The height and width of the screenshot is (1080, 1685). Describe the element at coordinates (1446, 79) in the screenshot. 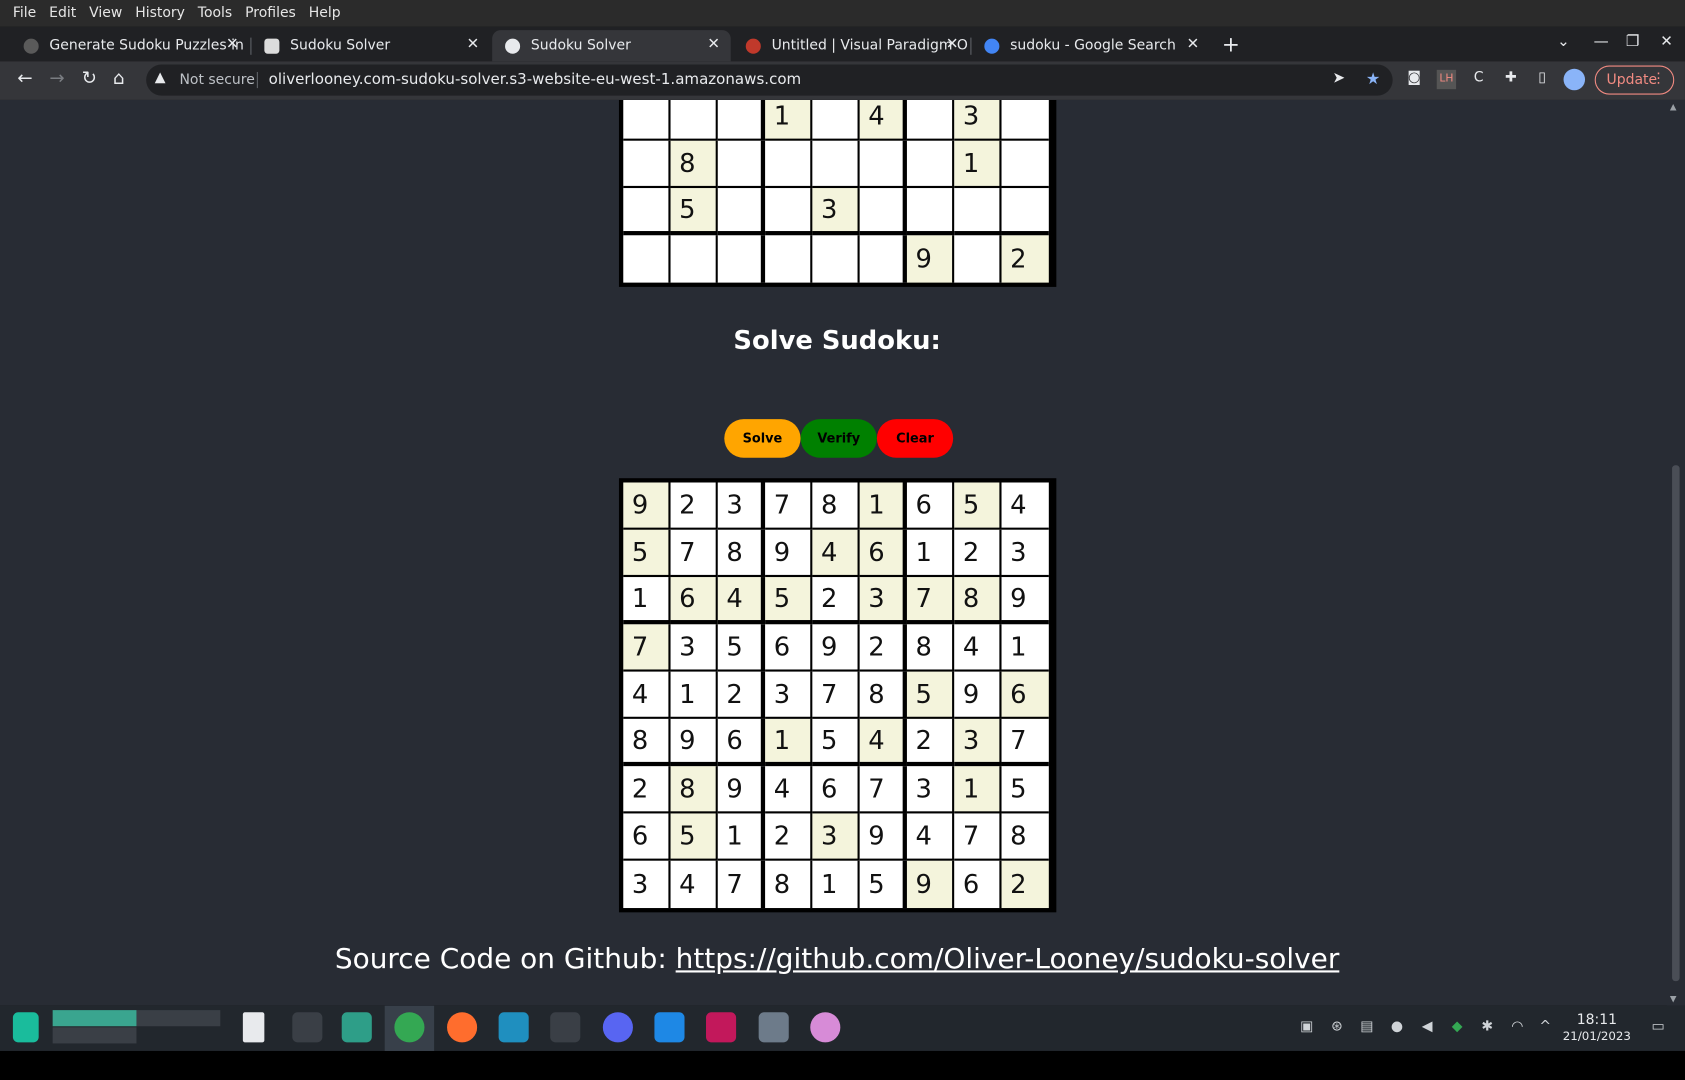

I see `lighthouse-extension-icon: LH` at that location.